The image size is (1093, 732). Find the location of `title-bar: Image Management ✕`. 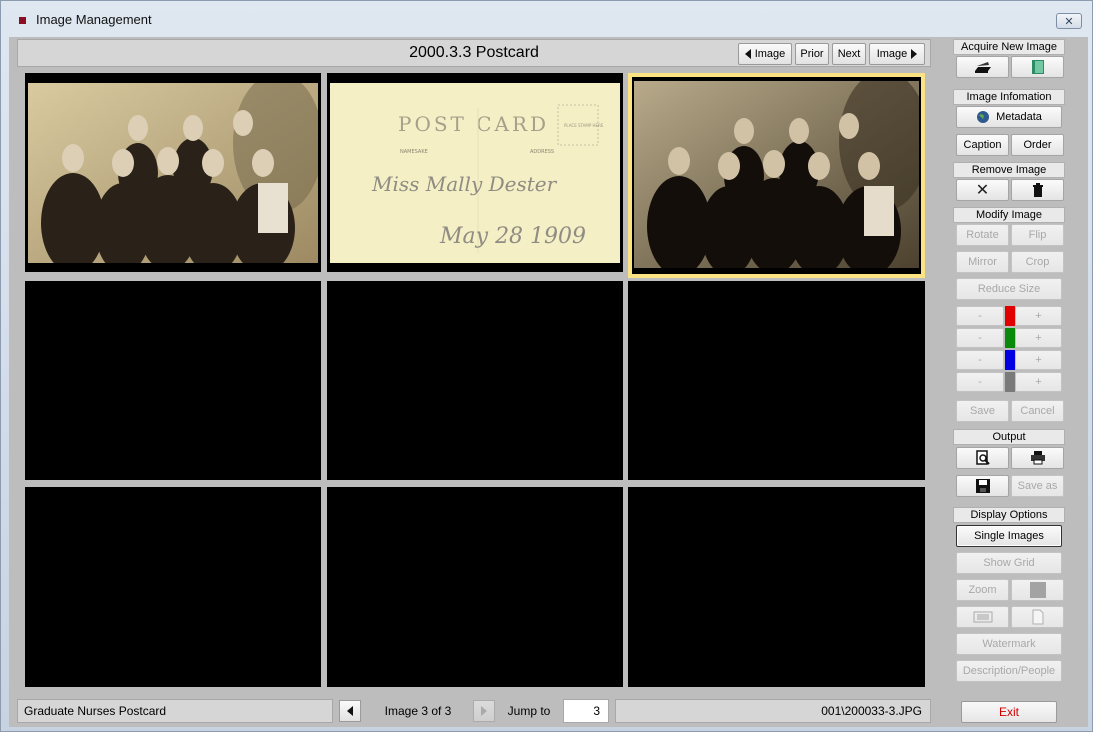

title-bar: Image Management ✕ is located at coordinates (546, 19).